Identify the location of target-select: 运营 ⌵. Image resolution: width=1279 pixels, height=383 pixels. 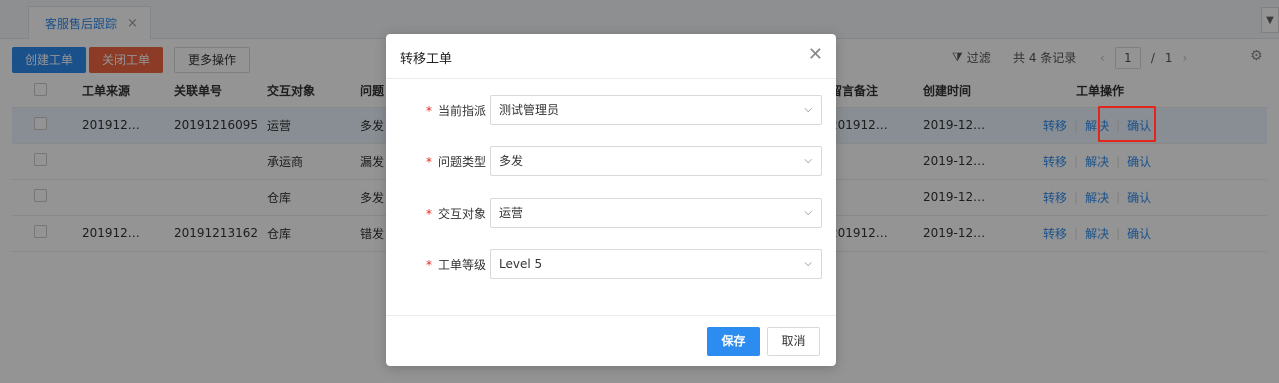
(656, 213).